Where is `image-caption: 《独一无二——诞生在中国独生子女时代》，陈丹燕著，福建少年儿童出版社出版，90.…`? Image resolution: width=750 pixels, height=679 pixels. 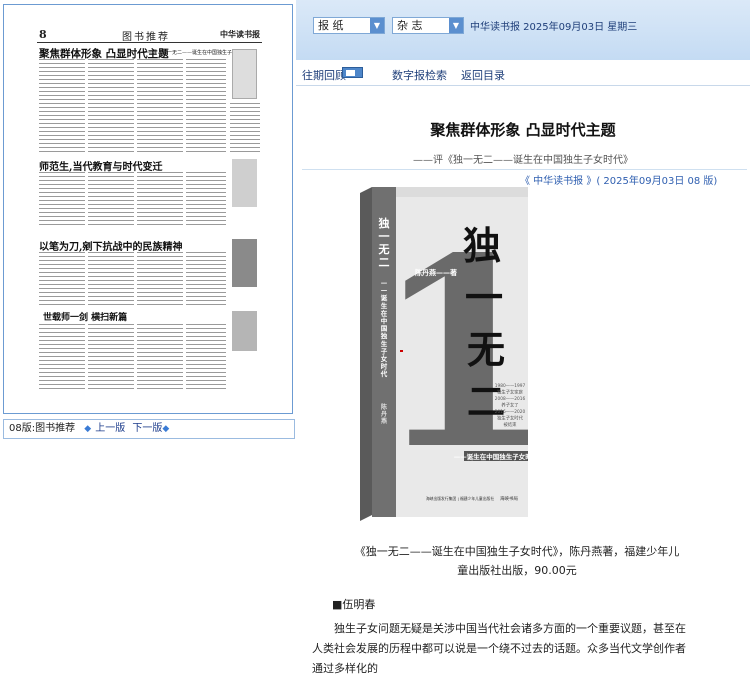
image-caption: 《独一无二——诞生在中国独生子女时代》，陈丹燕著，福建少年儿童出版社出版，90.… is located at coordinates (517, 561).